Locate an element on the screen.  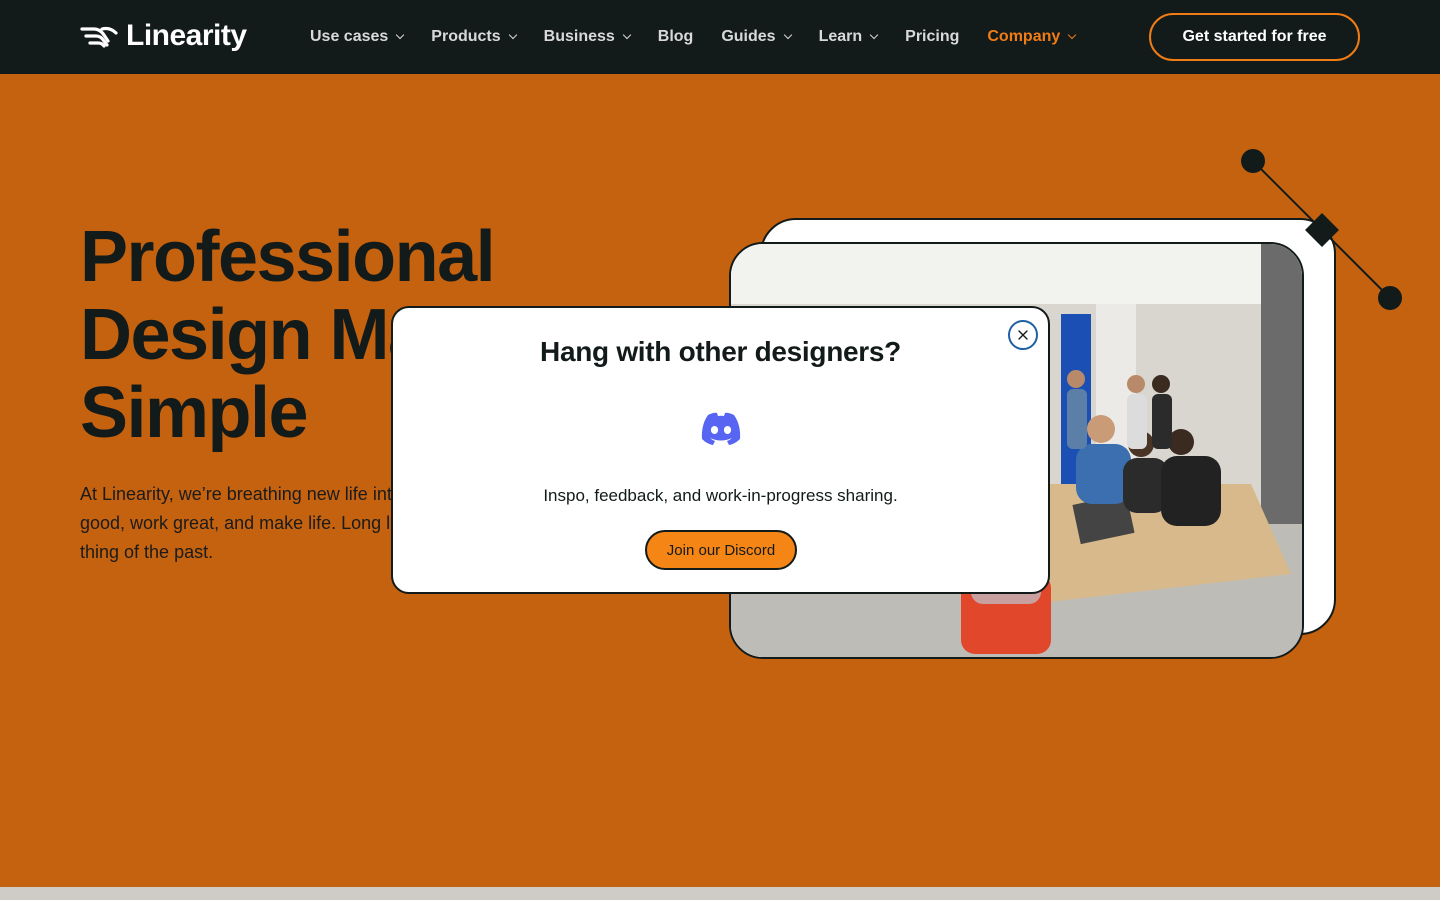
nav-item-label: Blog is located at coordinates (675, 36).